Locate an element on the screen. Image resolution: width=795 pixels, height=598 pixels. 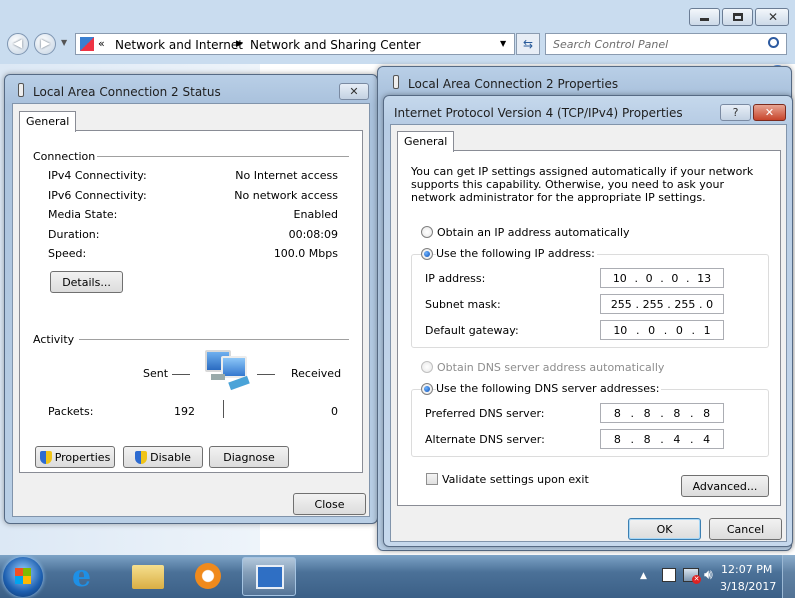
gateway-octet-1: 10 is located at coordinates (620, 330).